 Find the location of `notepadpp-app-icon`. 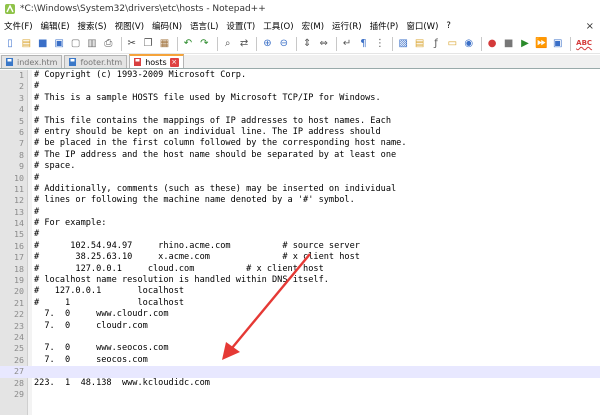

notepadpp-app-icon is located at coordinates (10, 9).